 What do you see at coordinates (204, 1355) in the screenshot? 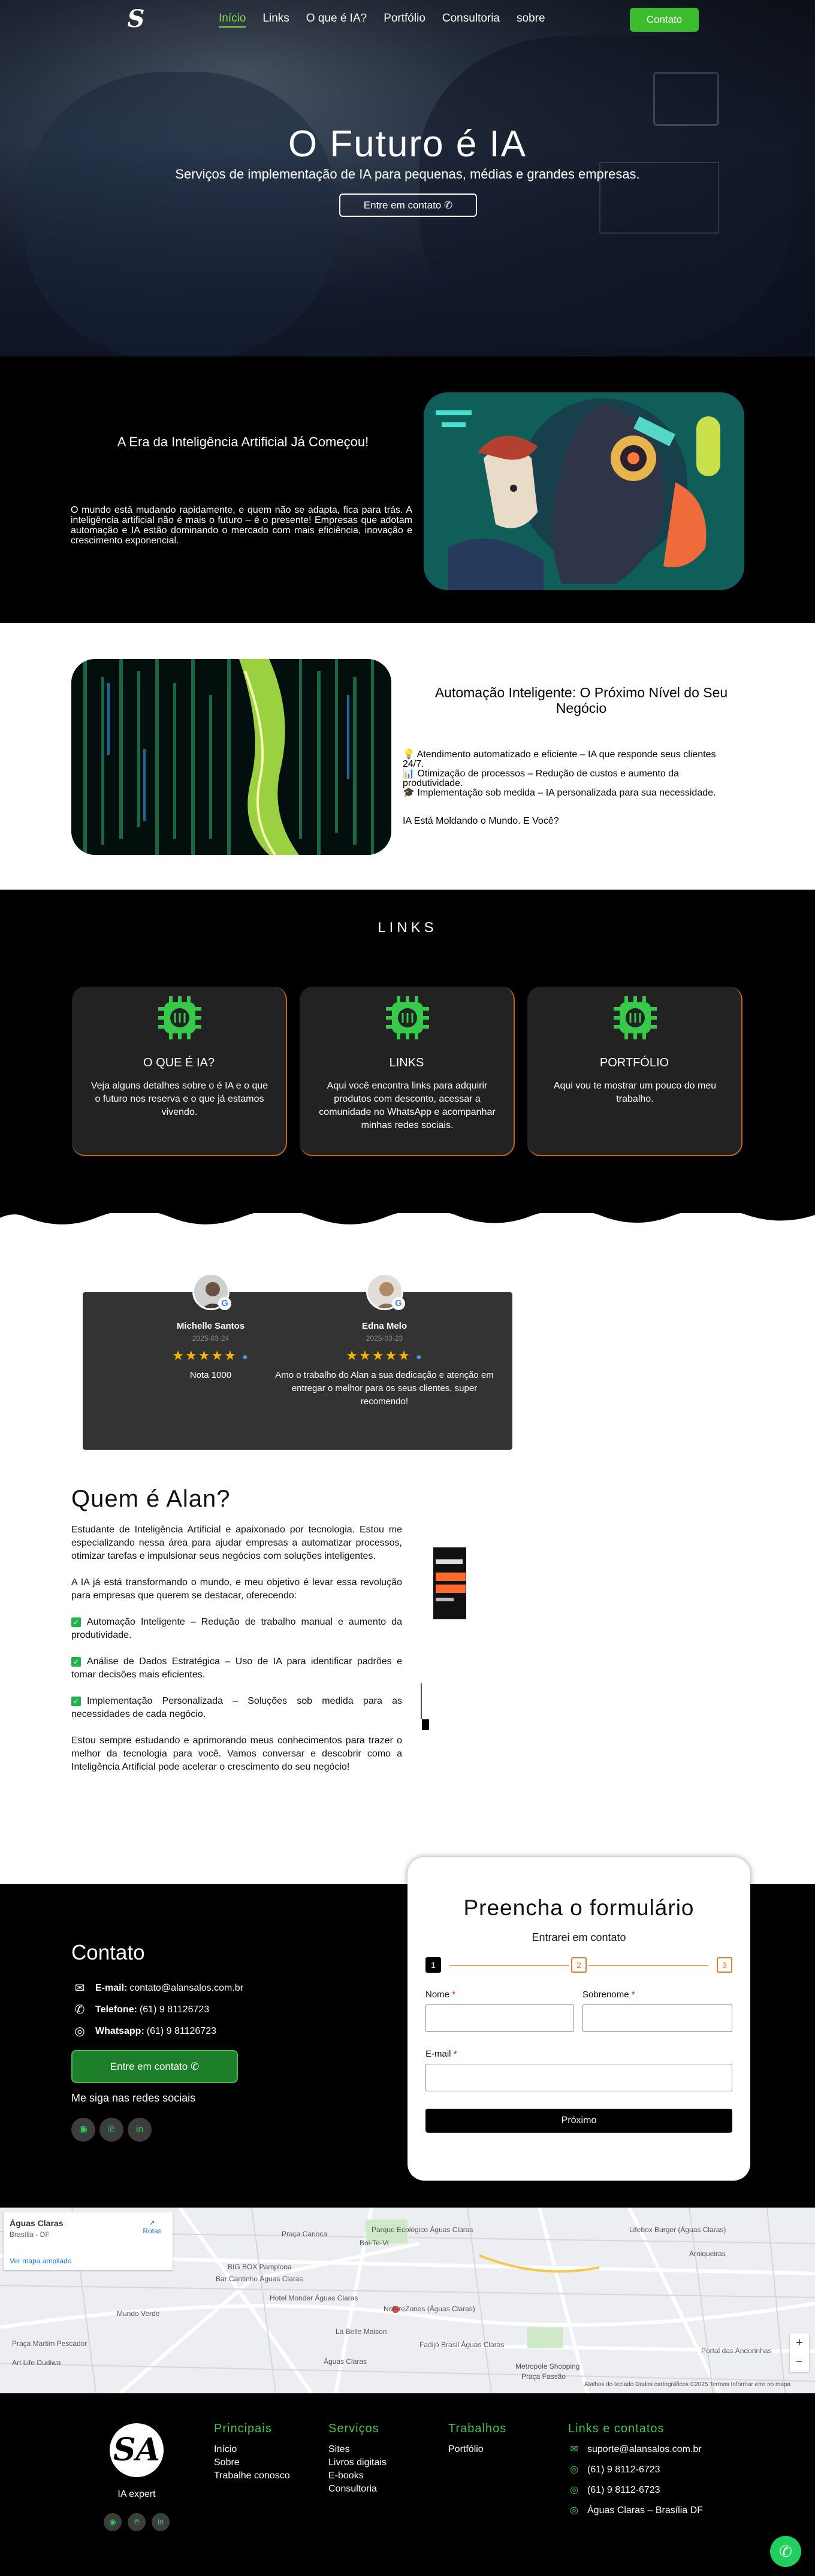
I see `stars-icon: ★★★★★` at bounding box center [204, 1355].